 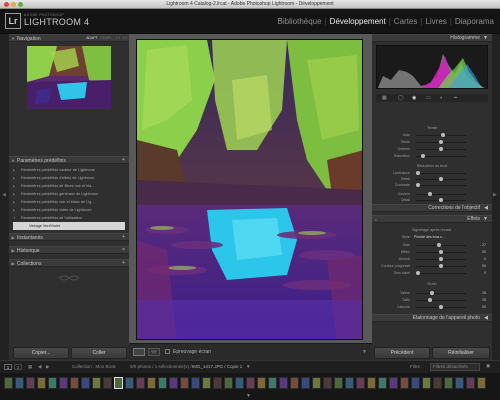 What do you see at coordinates (47, 367) in the screenshot?
I see `forward-arrow-icon: ▶` at bounding box center [47, 367].